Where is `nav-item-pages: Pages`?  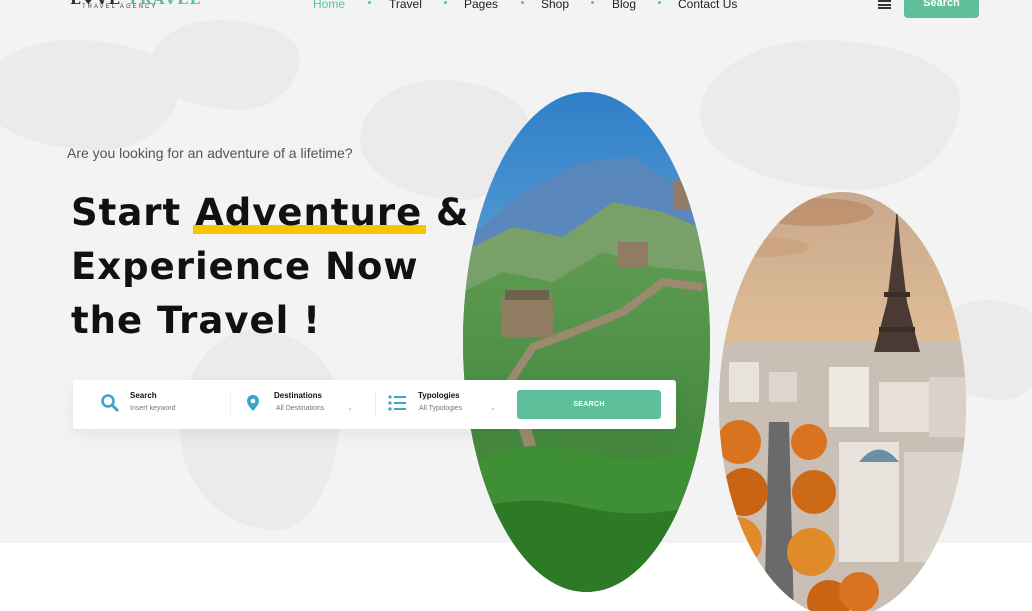 nav-item-pages: Pages is located at coordinates (481, 5).